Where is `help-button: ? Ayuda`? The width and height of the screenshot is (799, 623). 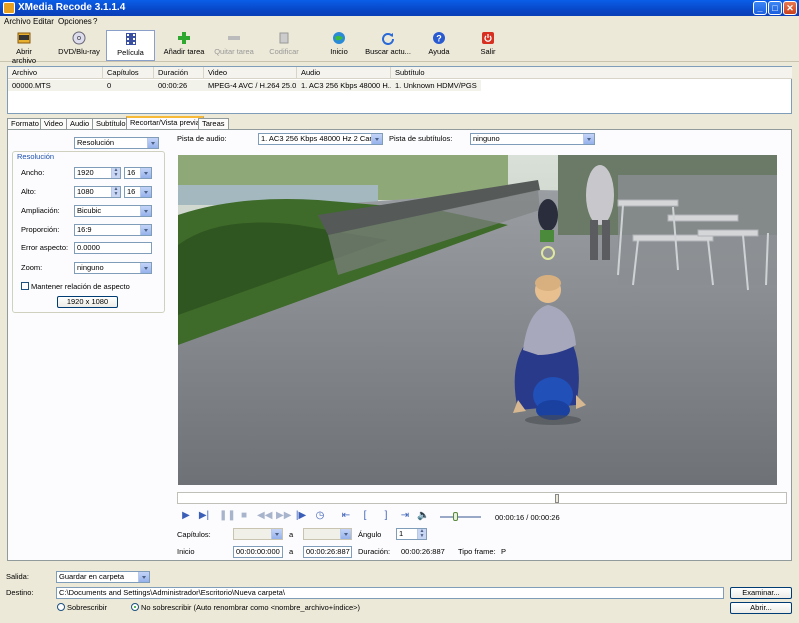 help-button: ? Ayuda is located at coordinates (439, 45).